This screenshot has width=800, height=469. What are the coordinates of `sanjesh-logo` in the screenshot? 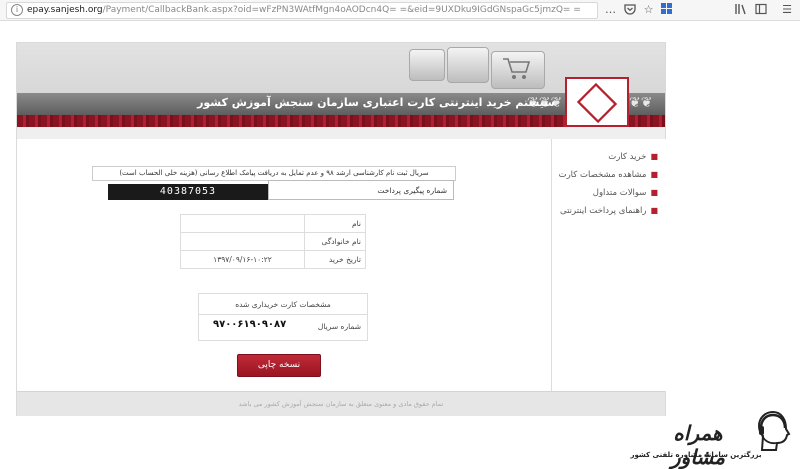 It's located at (597, 102).